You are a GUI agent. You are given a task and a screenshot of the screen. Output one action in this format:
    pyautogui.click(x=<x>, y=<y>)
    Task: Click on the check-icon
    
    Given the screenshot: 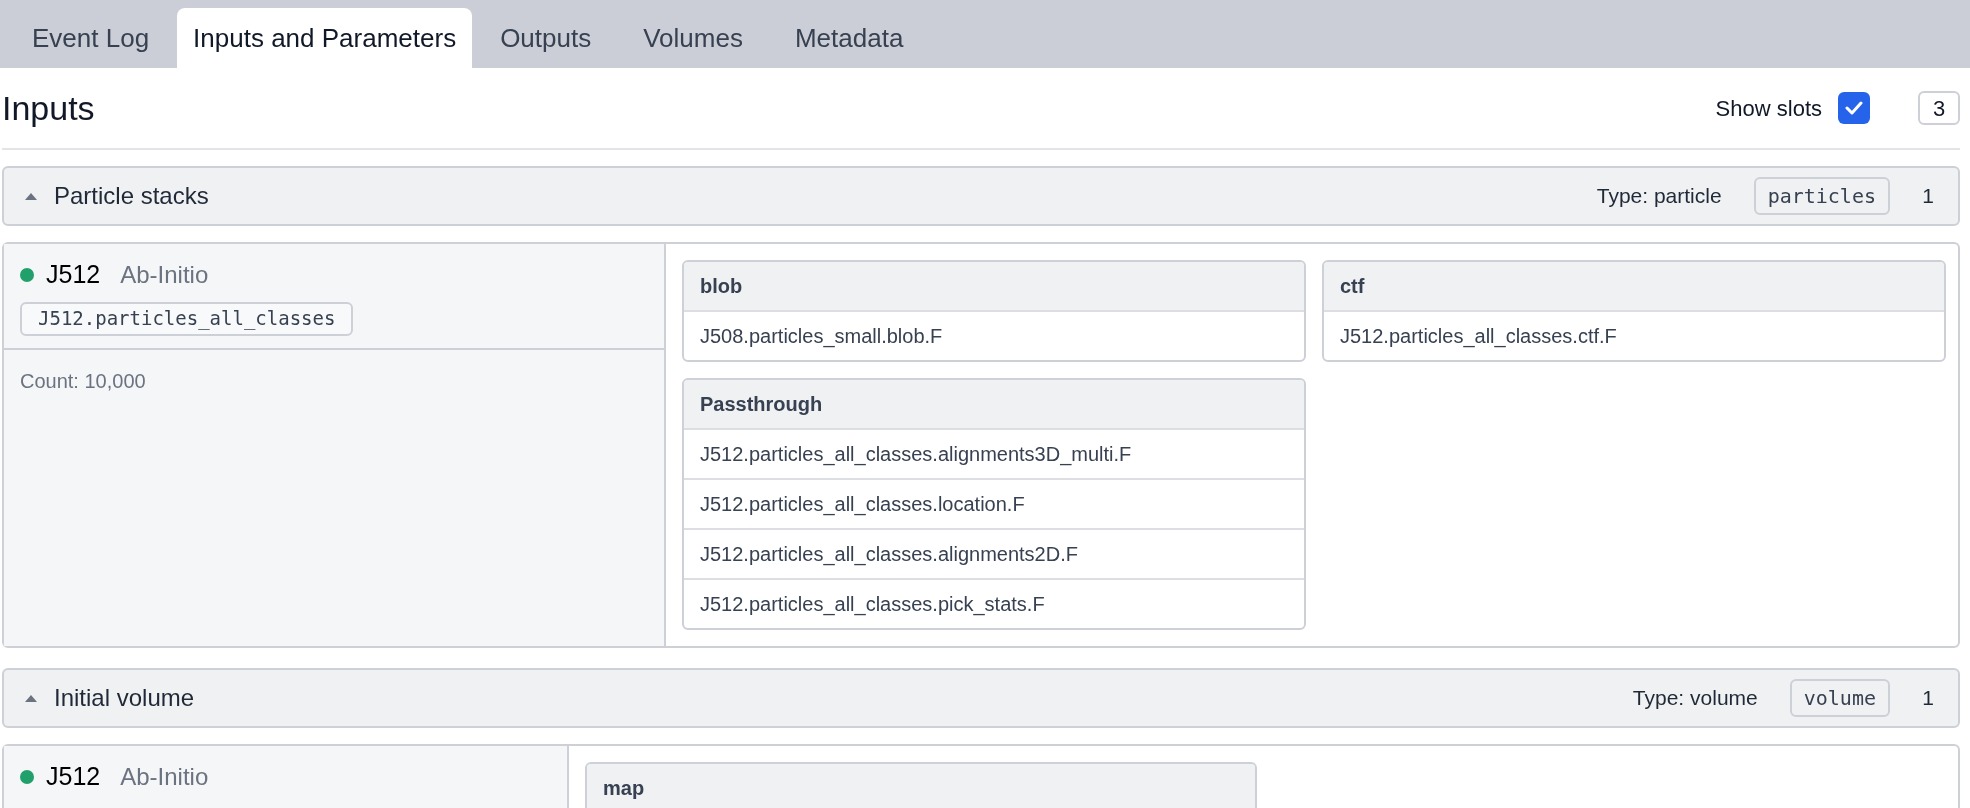 What is the action you would take?
    pyautogui.click(x=1854, y=108)
    